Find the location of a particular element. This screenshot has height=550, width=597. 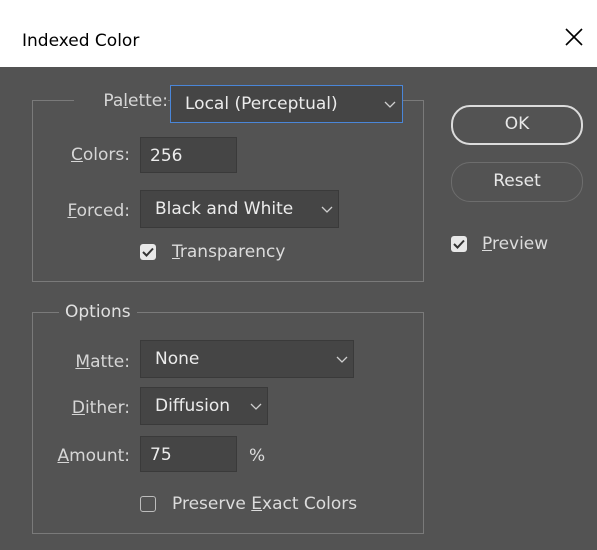

colors-label: Colors: is located at coordinates (100, 155).